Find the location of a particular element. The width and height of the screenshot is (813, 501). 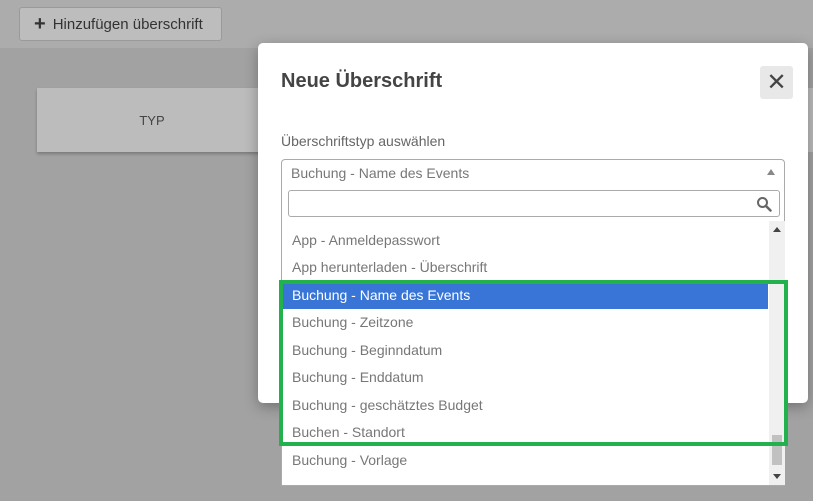

select-current-value: Buchung - Name des Events is located at coordinates (380, 173).